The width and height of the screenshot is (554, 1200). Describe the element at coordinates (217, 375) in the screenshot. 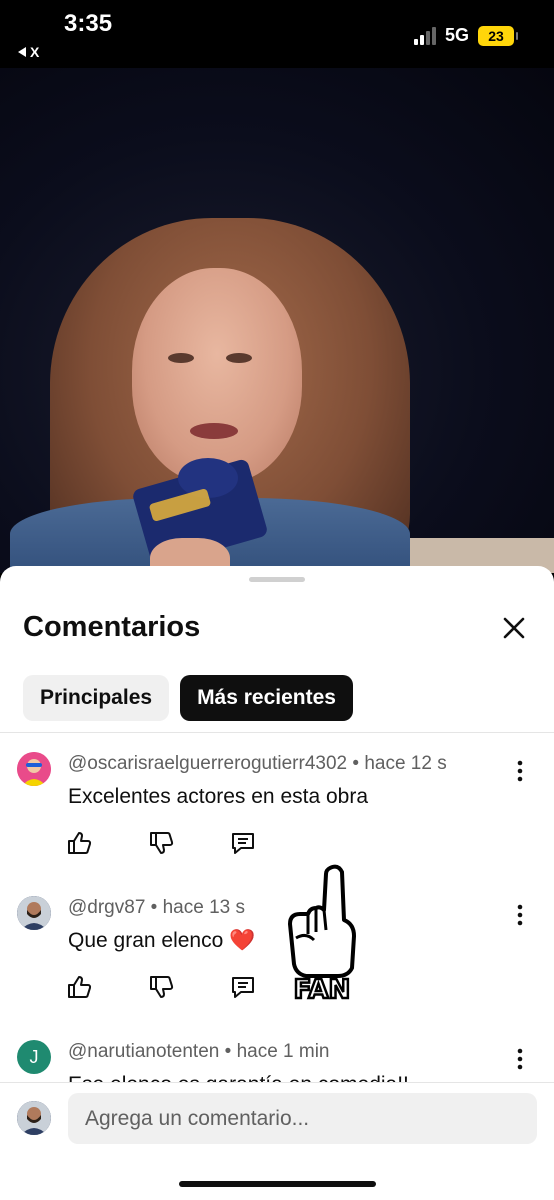

I see `video-person-face` at that location.